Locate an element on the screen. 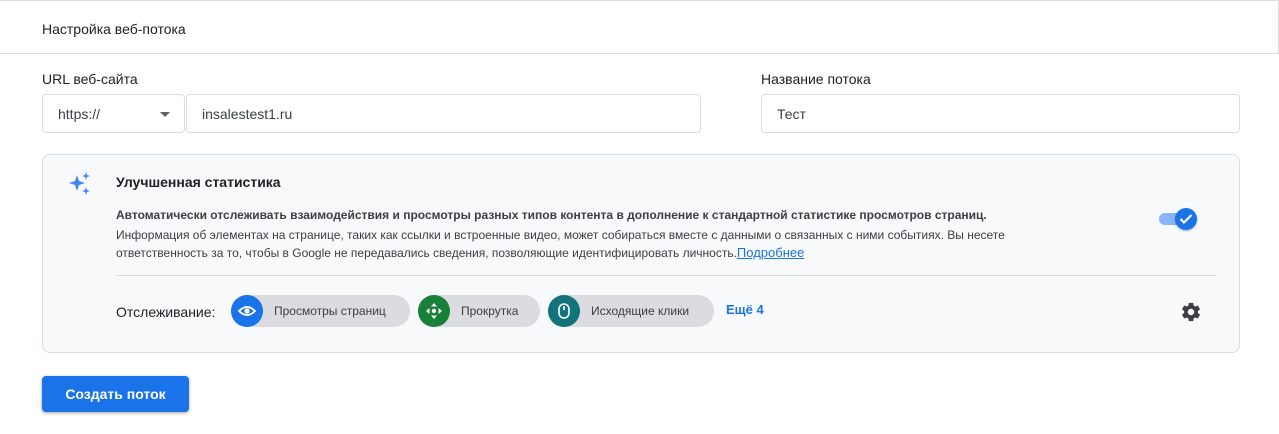 The width and height of the screenshot is (1279, 434). url-value: insalestest1.ru is located at coordinates (247, 114).